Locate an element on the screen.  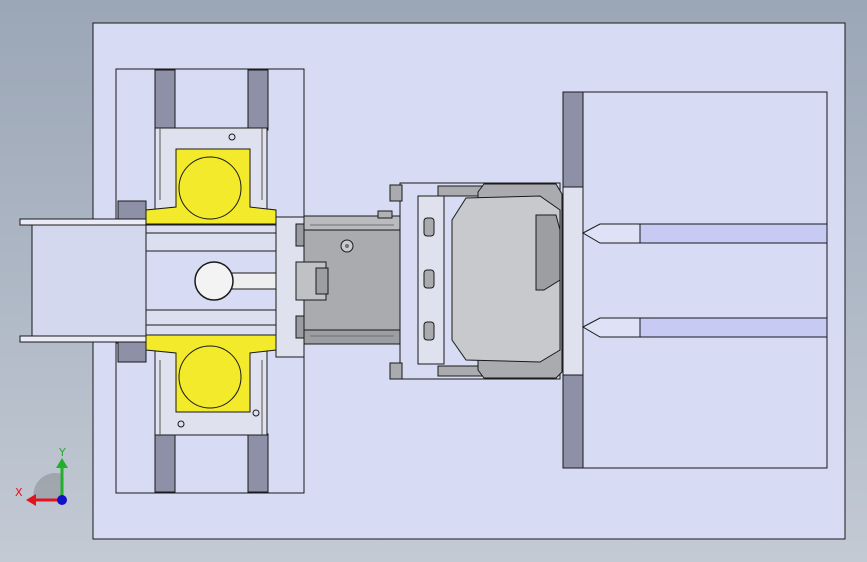
gripper-body is located at coordinates (507, 281).